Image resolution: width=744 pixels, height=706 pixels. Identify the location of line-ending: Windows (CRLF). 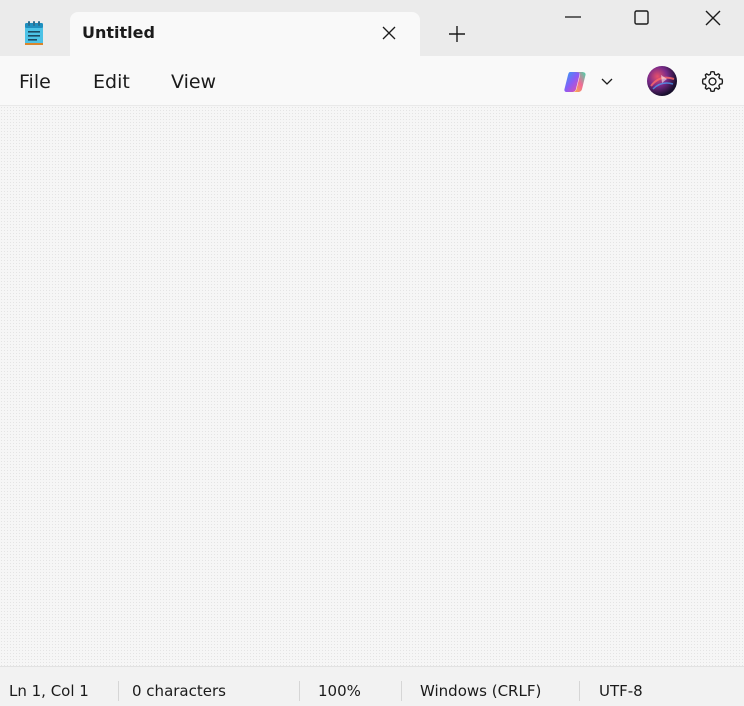
(480, 691).